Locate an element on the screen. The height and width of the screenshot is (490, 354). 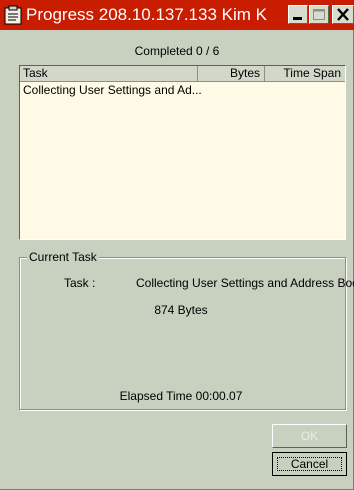
current-task-bytes: 874 Bytes is located at coordinates (181, 310).